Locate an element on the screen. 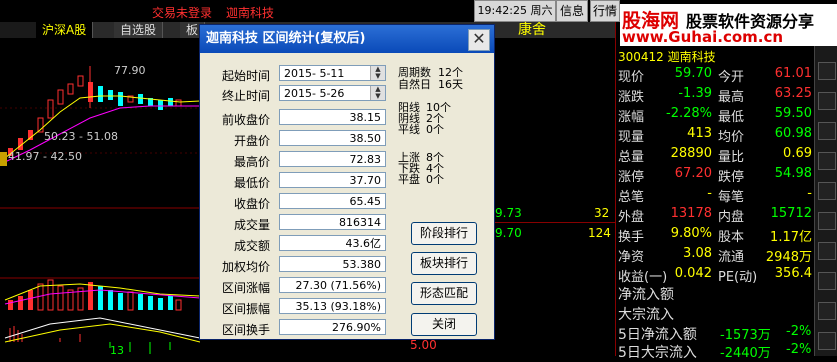 The image size is (837, 362). quote-value: 28890 is located at coordinates (691, 153).